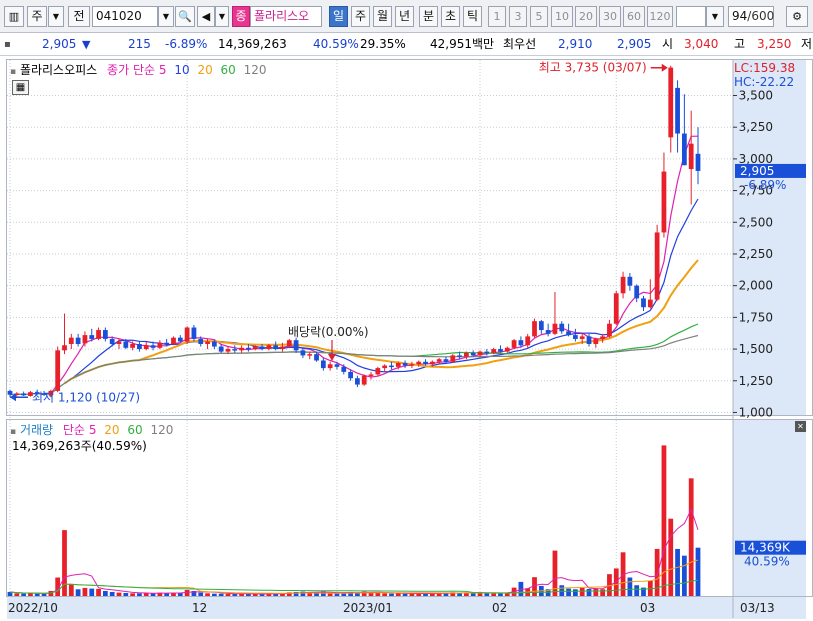 This screenshot has width=813, height=621. Describe the element at coordinates (756, 96) in the screenshot. I see `price-tick-label: 3,500` at that location.